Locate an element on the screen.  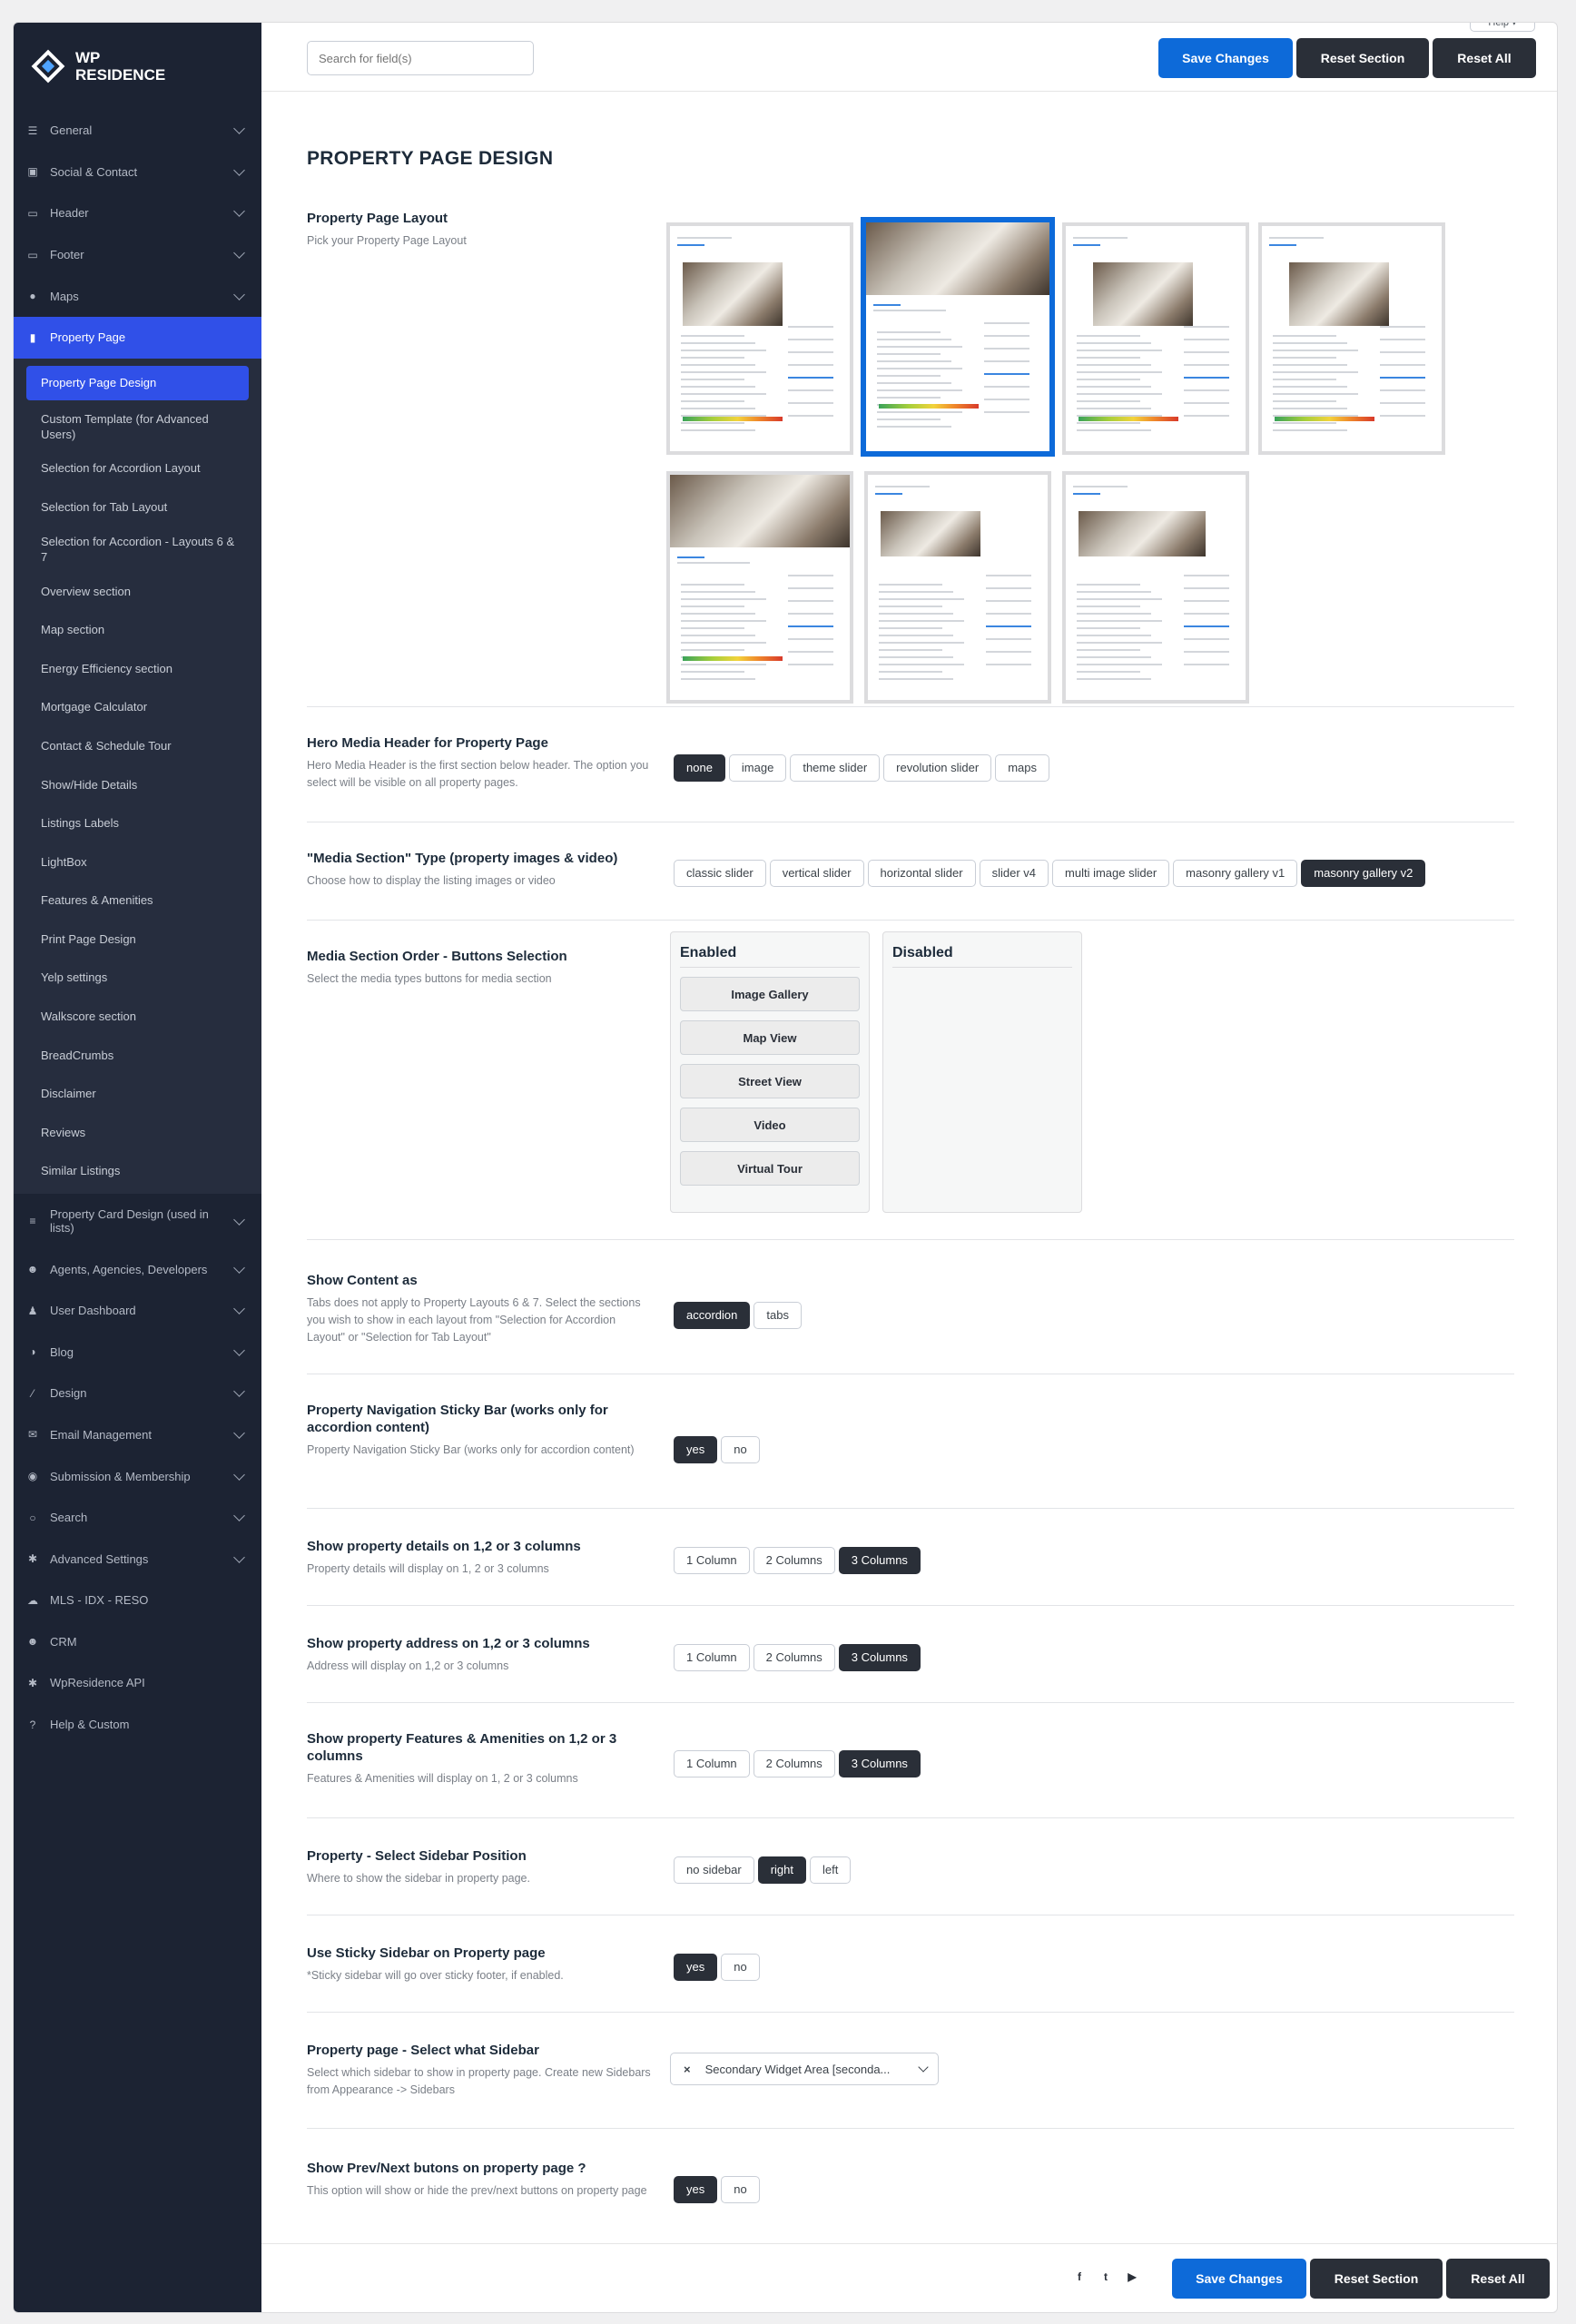
option-button: revolution slider is located at coordinates (937, 768).